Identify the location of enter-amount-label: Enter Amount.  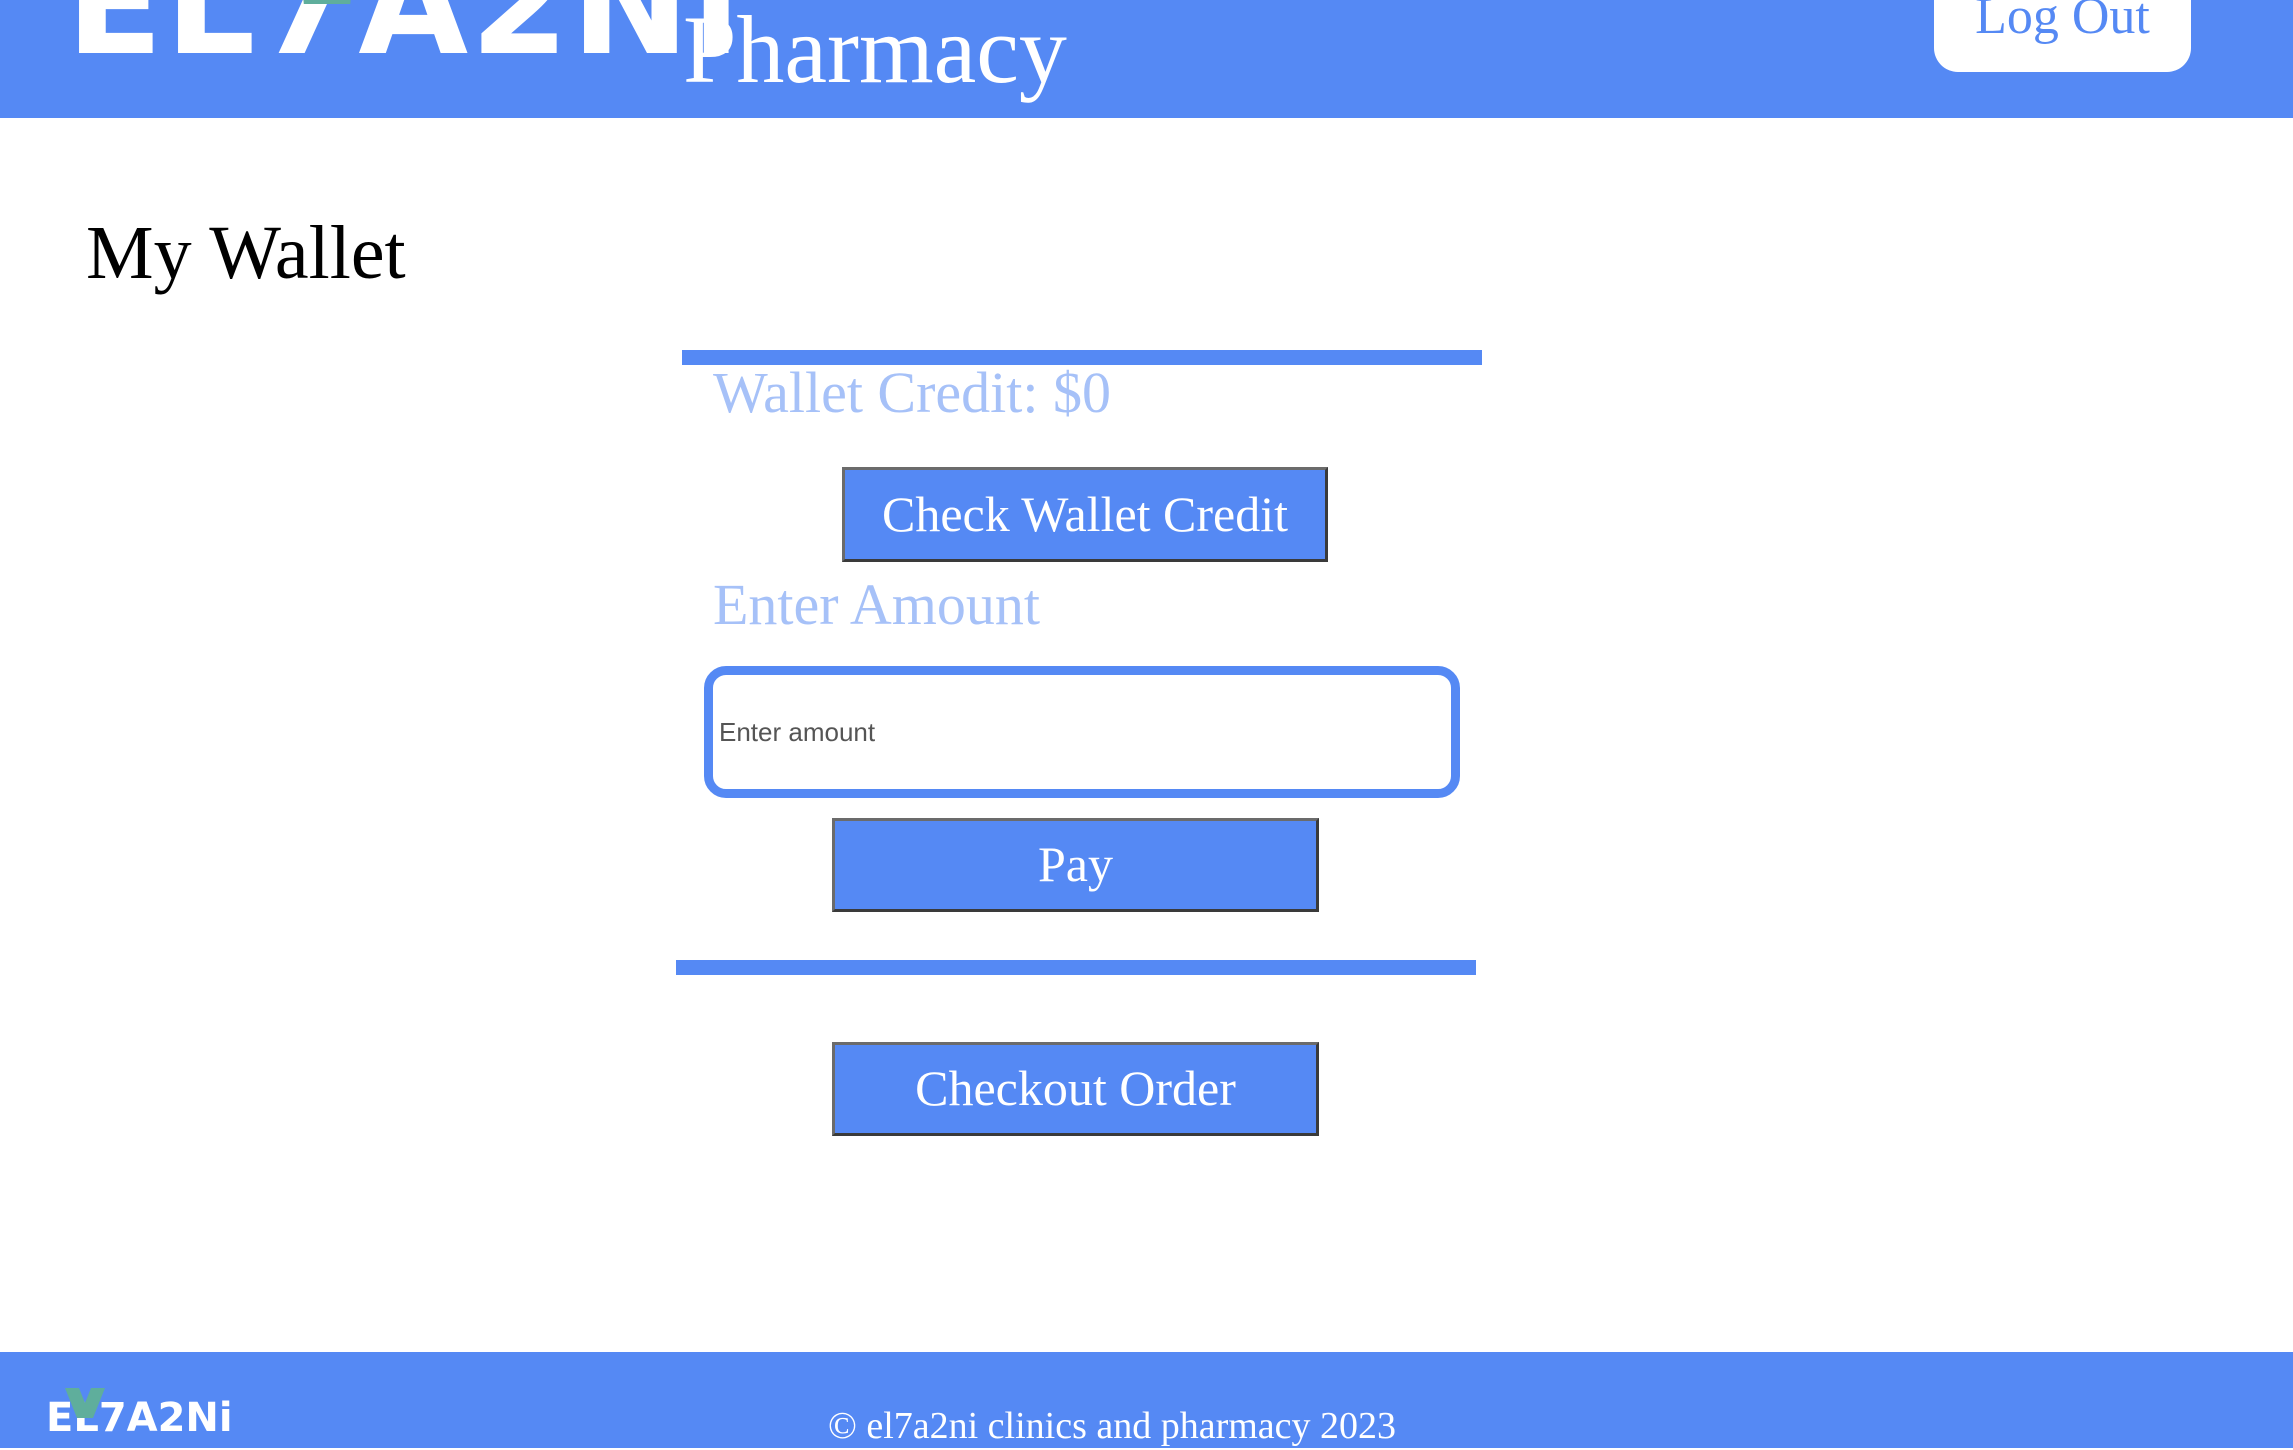
(877, 604).